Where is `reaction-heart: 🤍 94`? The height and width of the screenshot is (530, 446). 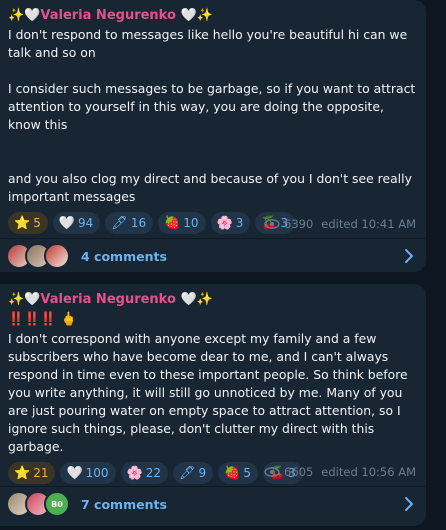 reaction-heart: 🤍 94 is located at coordinates (76, 223).